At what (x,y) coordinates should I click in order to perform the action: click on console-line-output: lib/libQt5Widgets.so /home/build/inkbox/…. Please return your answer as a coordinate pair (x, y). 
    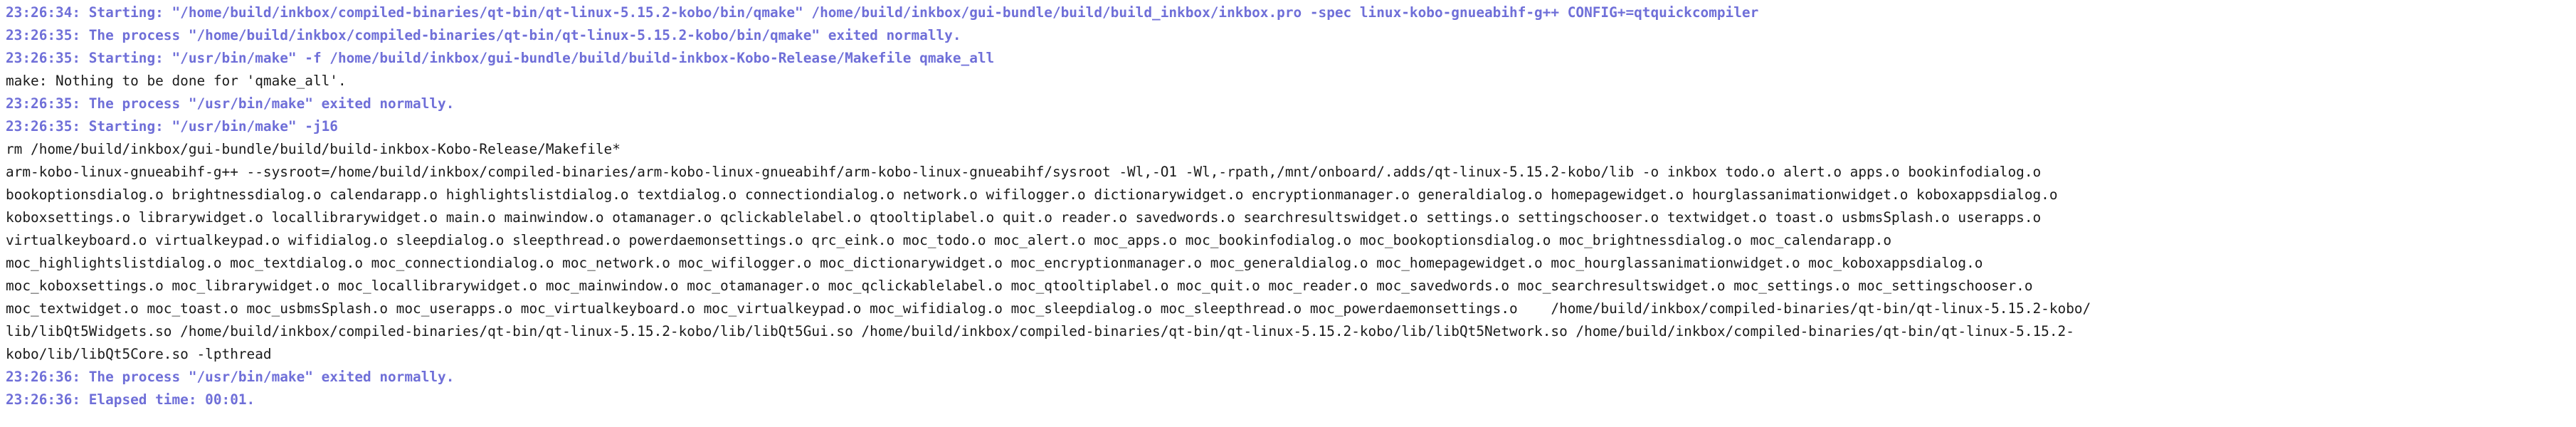
    Looking at the image, I should click on (1040, 331).